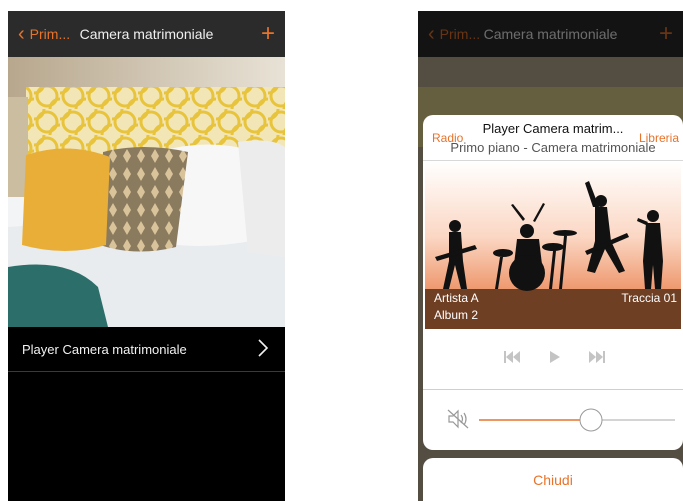  Describe the element at coordinates (456, 298) in the screenshot. I see `artist-name: Artista A` at that location.